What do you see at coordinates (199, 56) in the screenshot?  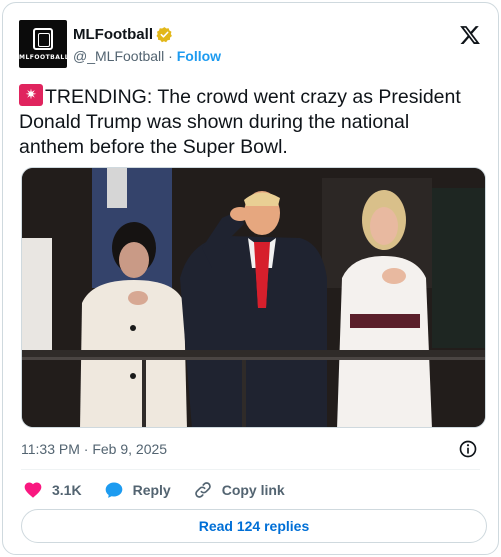 I see `follow-button: Follow` at bounding box center [199, 56].